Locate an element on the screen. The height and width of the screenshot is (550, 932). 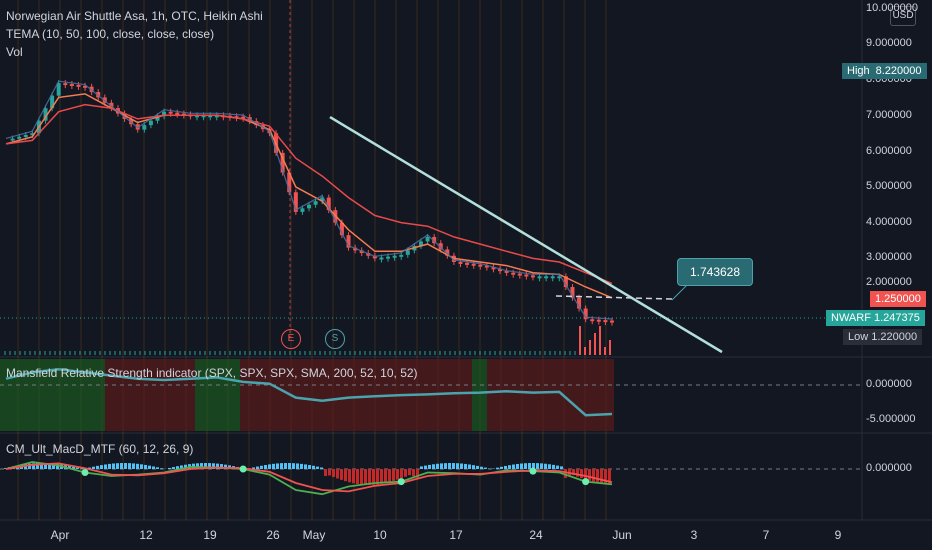
last-price-tag: 1.250000 is located at coordinates (898, 299).